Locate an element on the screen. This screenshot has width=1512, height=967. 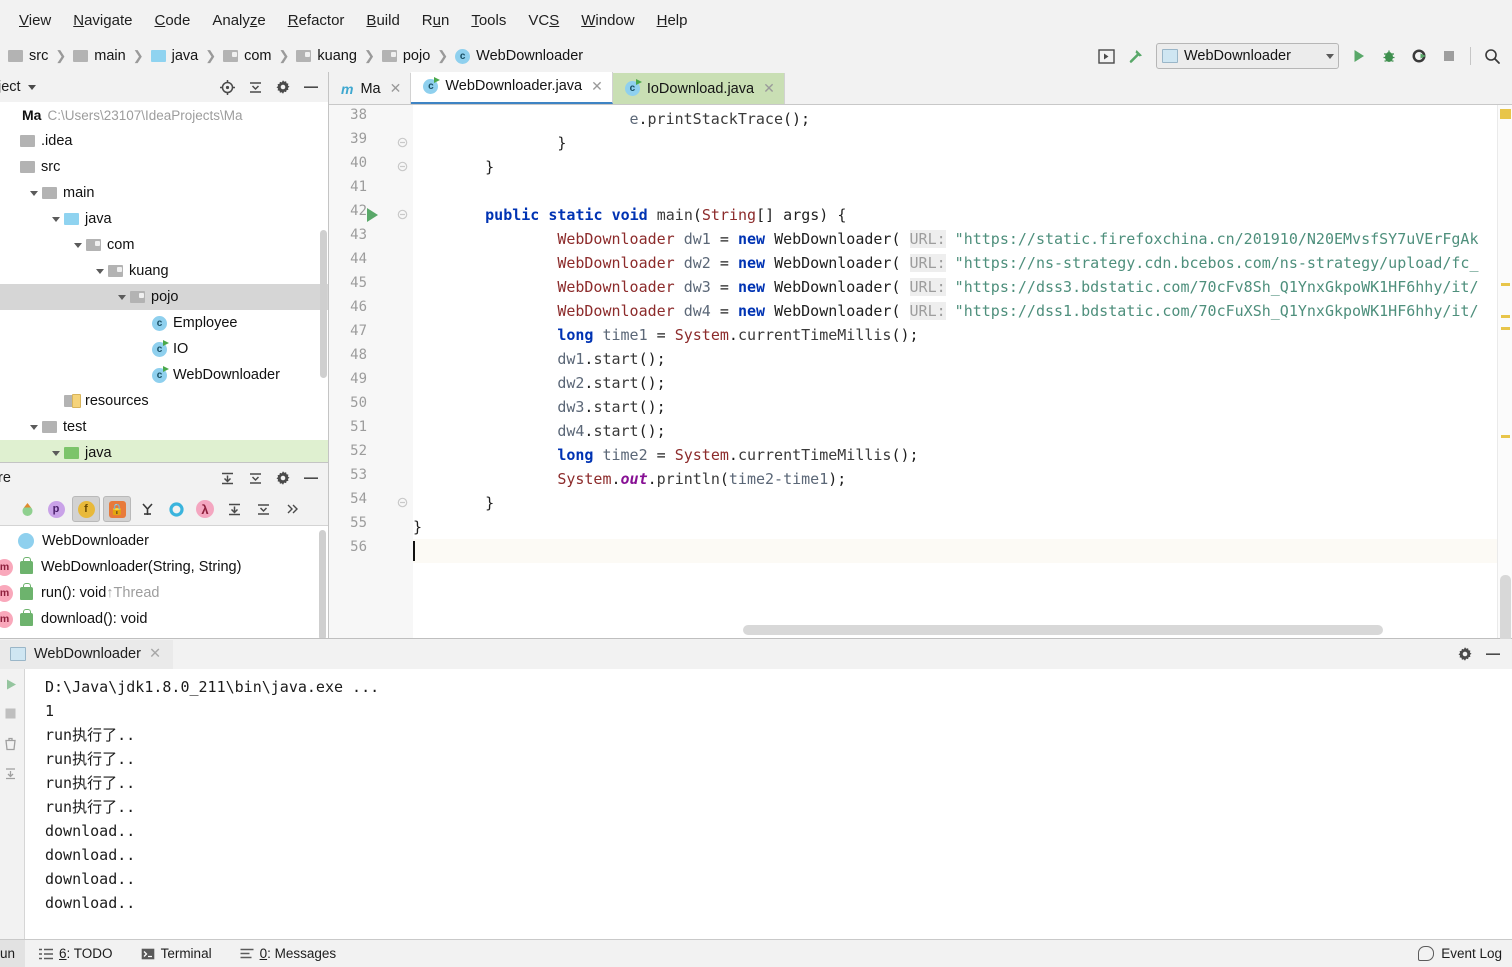
editor-horizontal-scrollbar is located at coordinates (954, 630).